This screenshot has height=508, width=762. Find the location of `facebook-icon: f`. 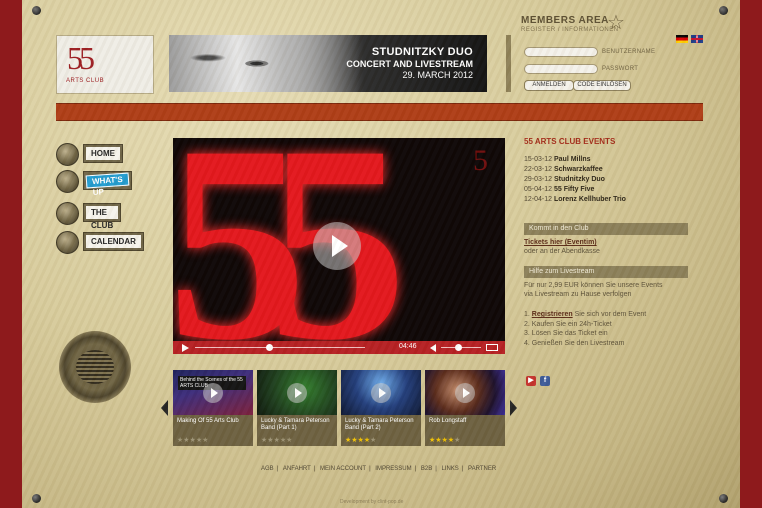

facebook-icon: f is located at coordinates (545, 381).